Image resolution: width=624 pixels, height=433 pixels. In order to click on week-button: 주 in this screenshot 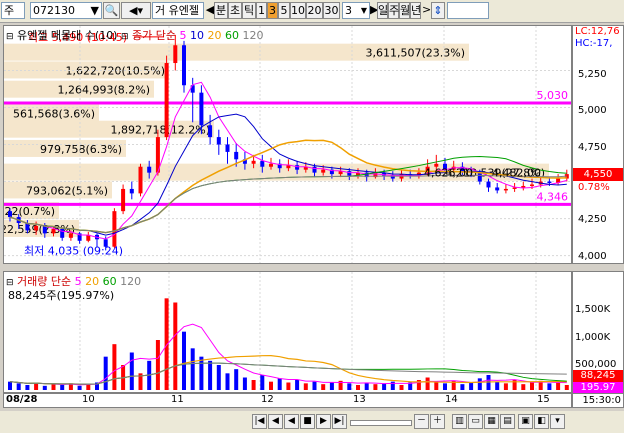, I will do `click(393, 10)`.